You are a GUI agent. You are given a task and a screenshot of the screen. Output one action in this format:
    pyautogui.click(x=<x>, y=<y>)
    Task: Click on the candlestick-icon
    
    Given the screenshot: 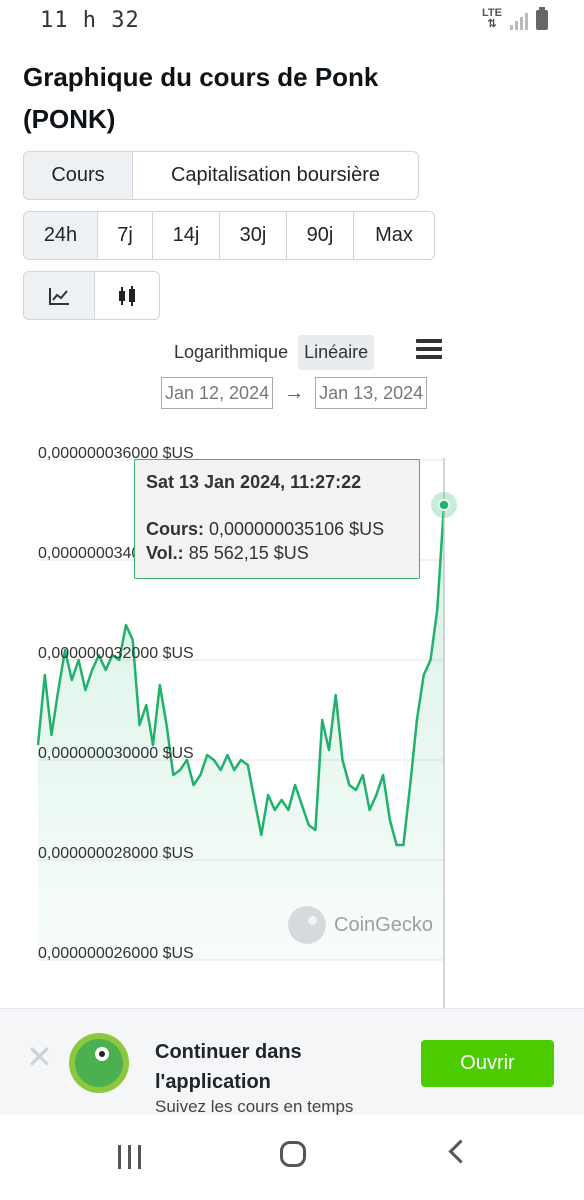 What is the action you would take?
    pyautogui.click(x=127, y=295)
    